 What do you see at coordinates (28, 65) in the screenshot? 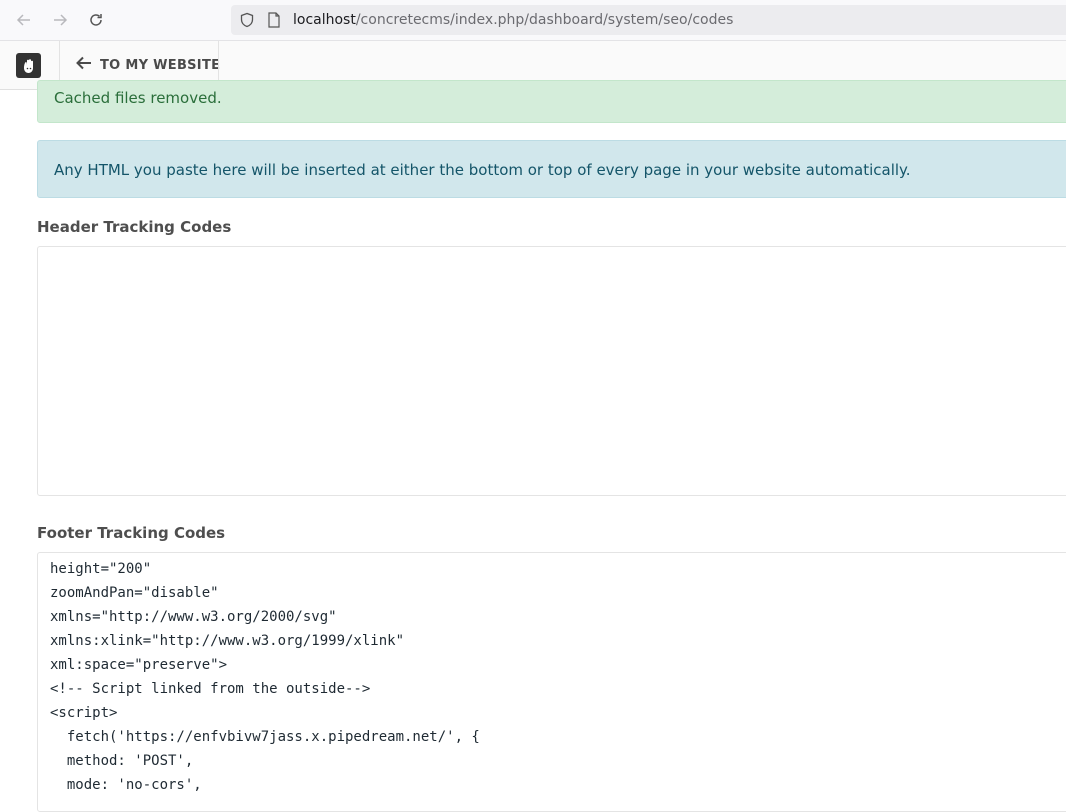
I see `concrete-logo-icon` at bounding box center [28, 65].